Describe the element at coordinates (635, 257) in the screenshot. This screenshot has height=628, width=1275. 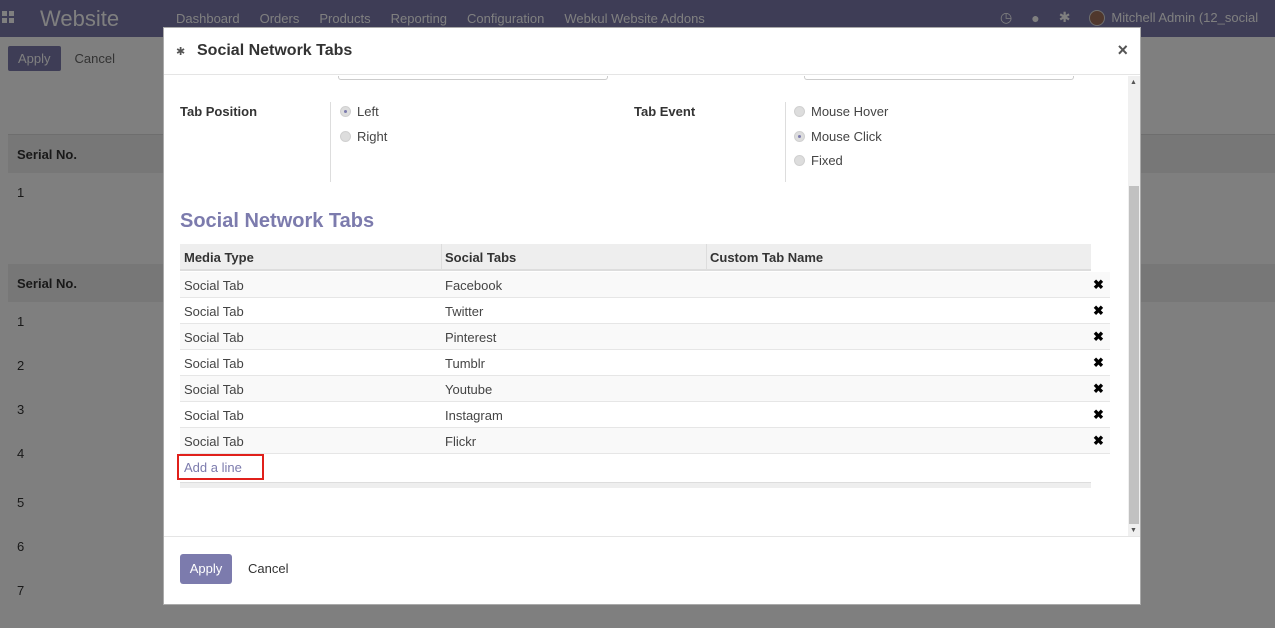
I see `table-header: Media Type Social Tabs Custom Tab Name` at that location.